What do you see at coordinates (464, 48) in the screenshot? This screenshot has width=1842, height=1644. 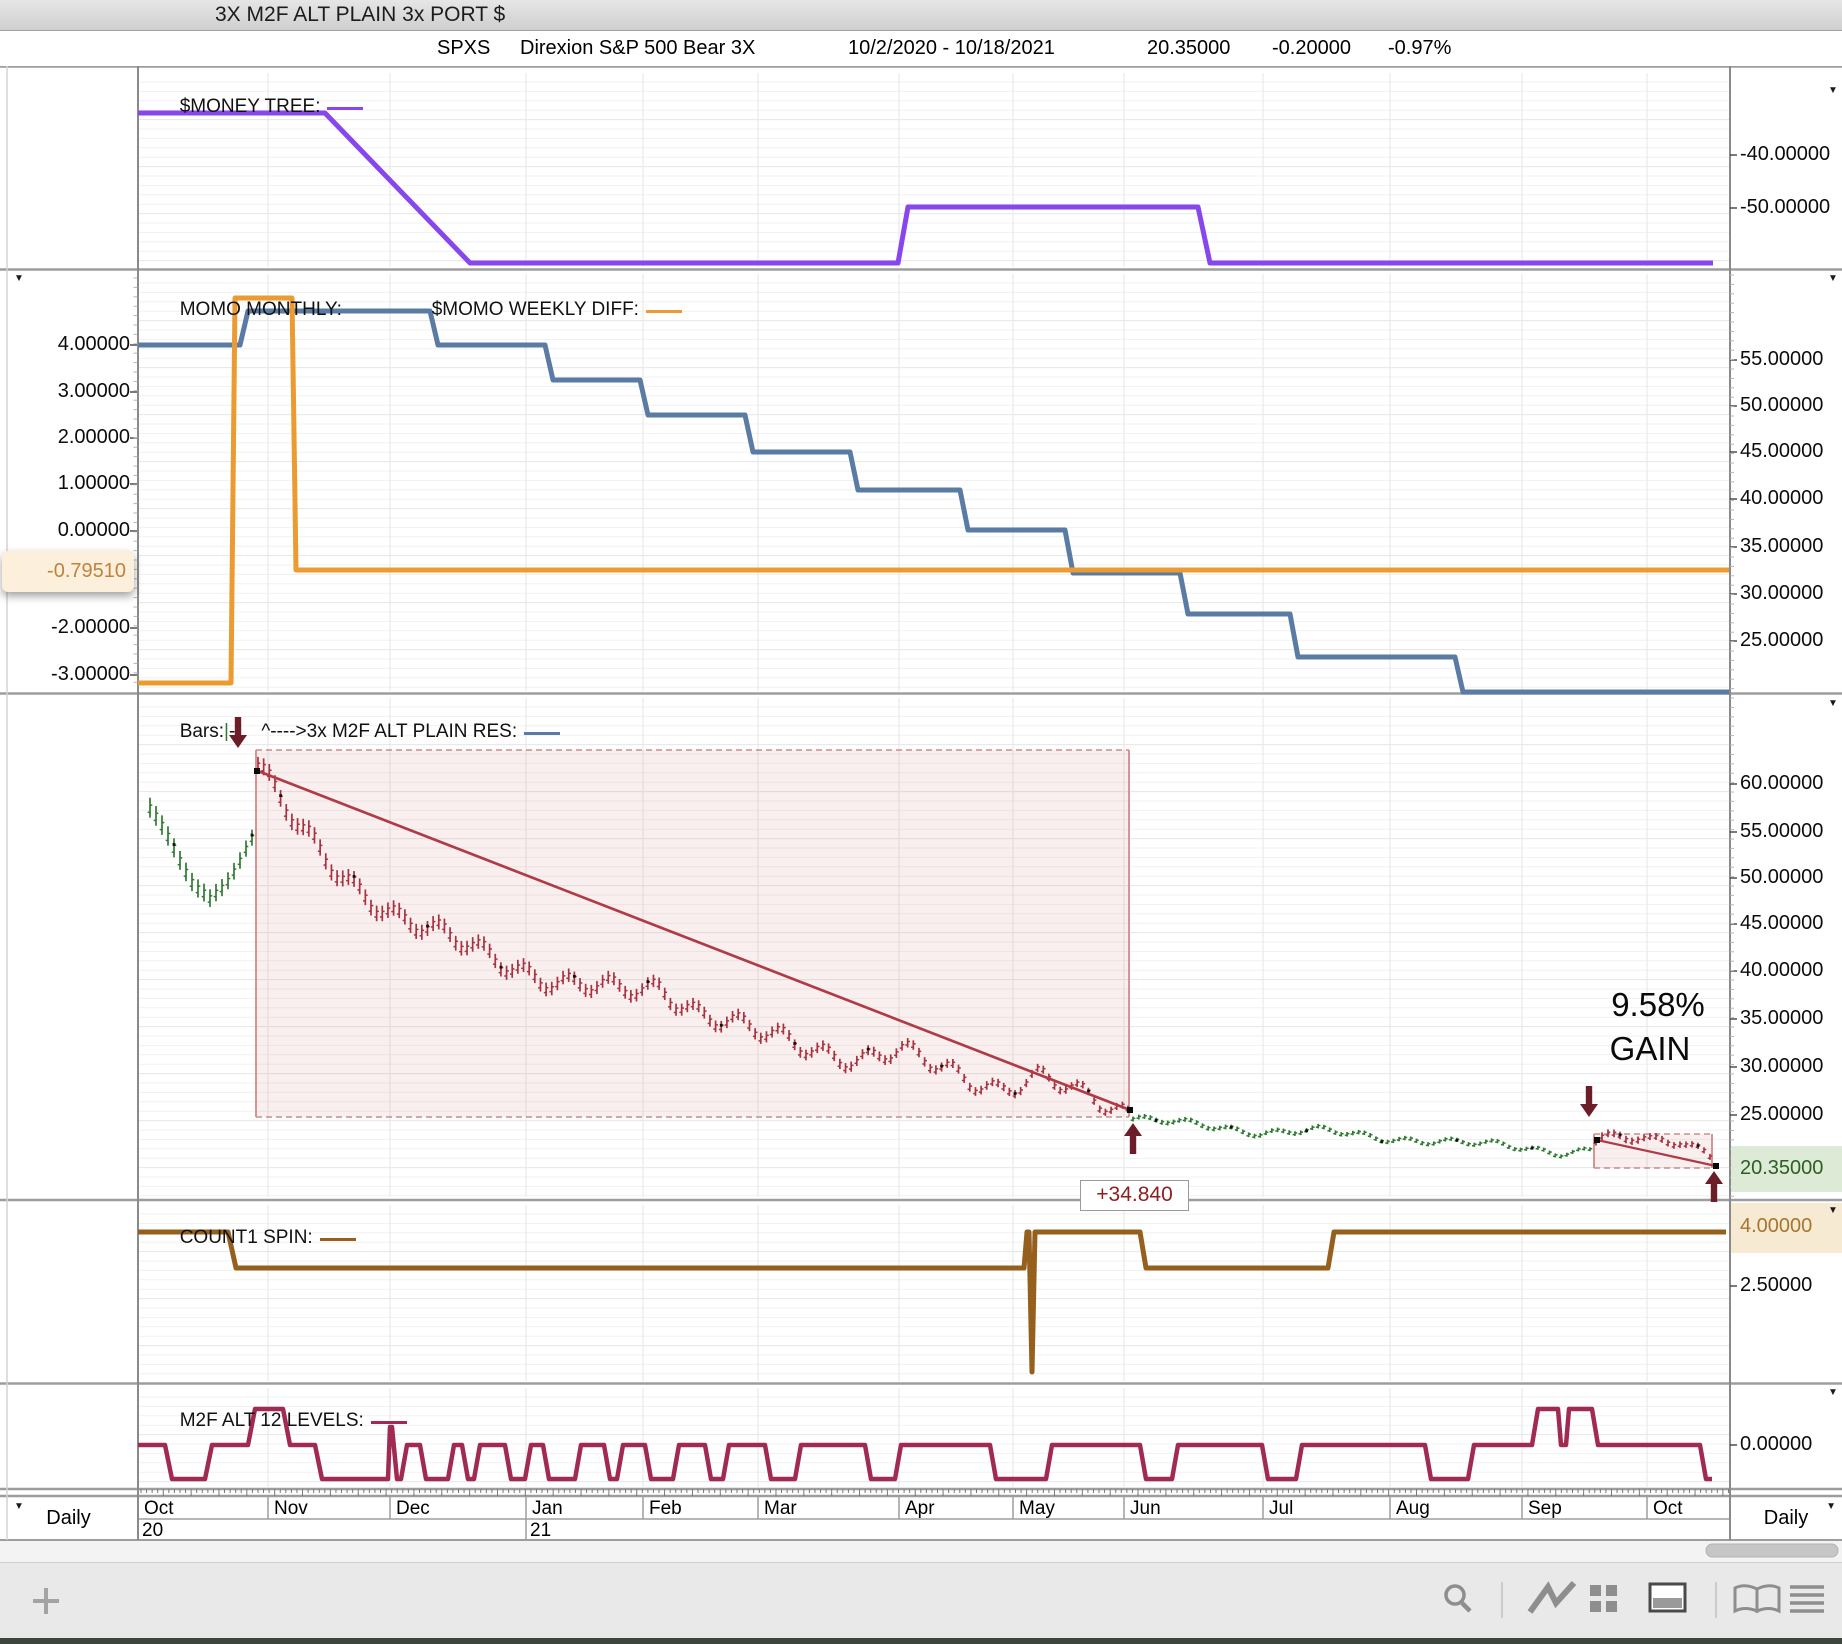 I see `symbol-text: SPXS` at bounding box center [464, 48].